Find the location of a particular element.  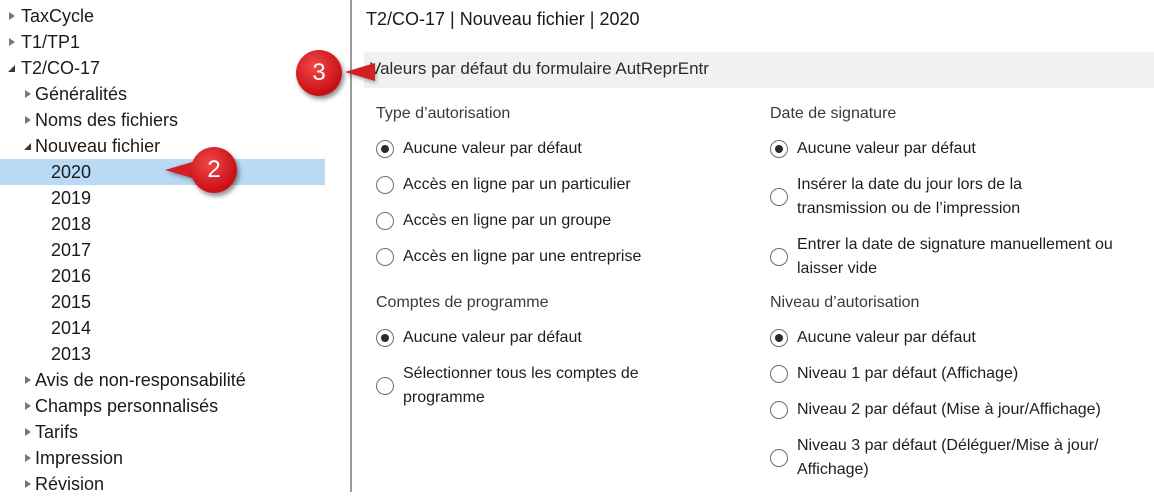

tree-item-label: 2014 is located at coordinates (71, 328).